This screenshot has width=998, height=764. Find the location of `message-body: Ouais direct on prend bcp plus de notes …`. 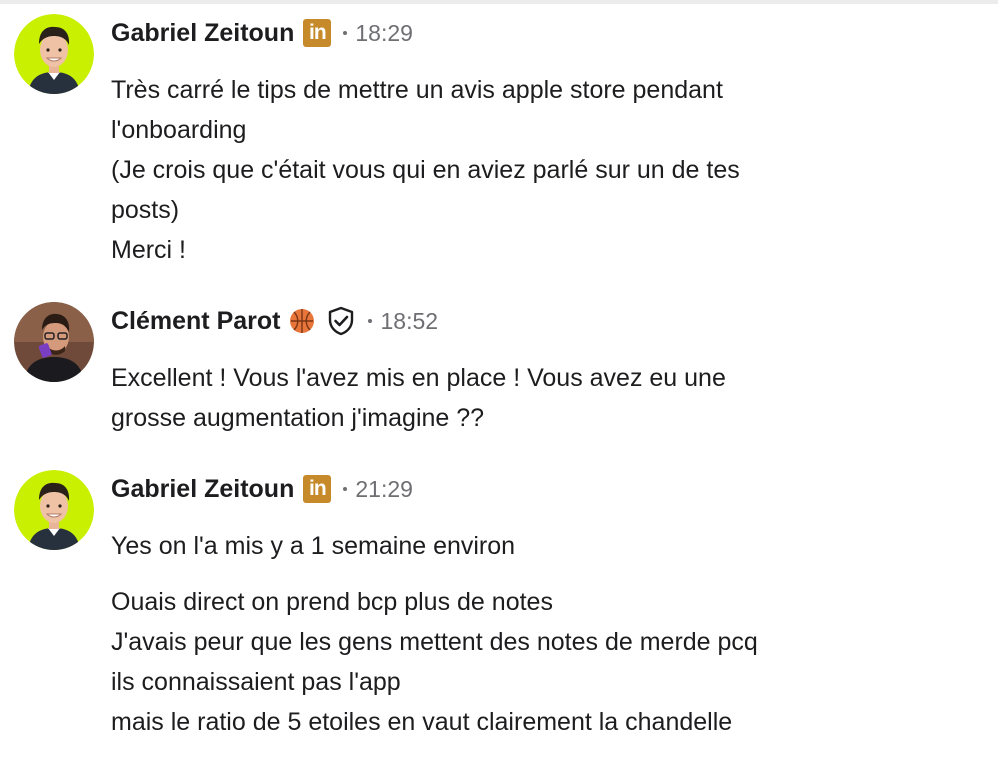

message-body: Ouais direct on prend bcp plus de notes … is located at coordinates (434, 662).